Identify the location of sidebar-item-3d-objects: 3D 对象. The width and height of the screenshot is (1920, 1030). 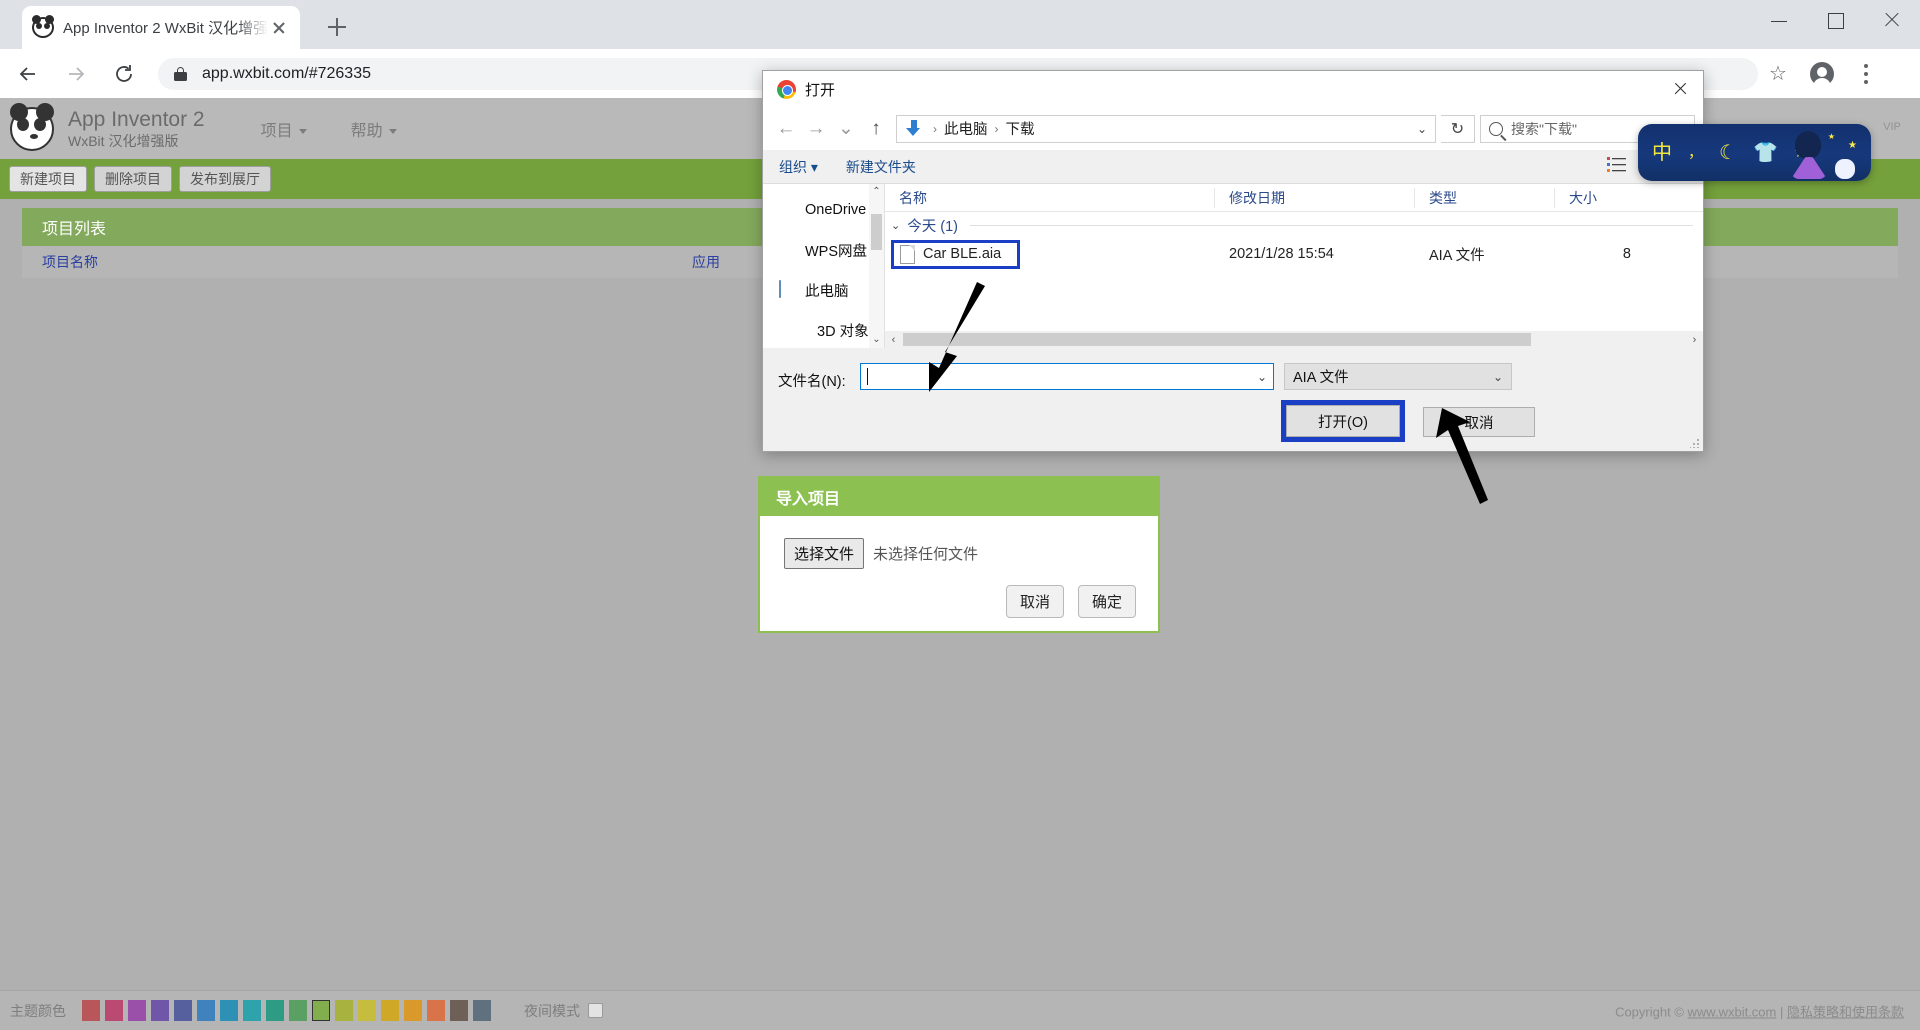
(823, 329).